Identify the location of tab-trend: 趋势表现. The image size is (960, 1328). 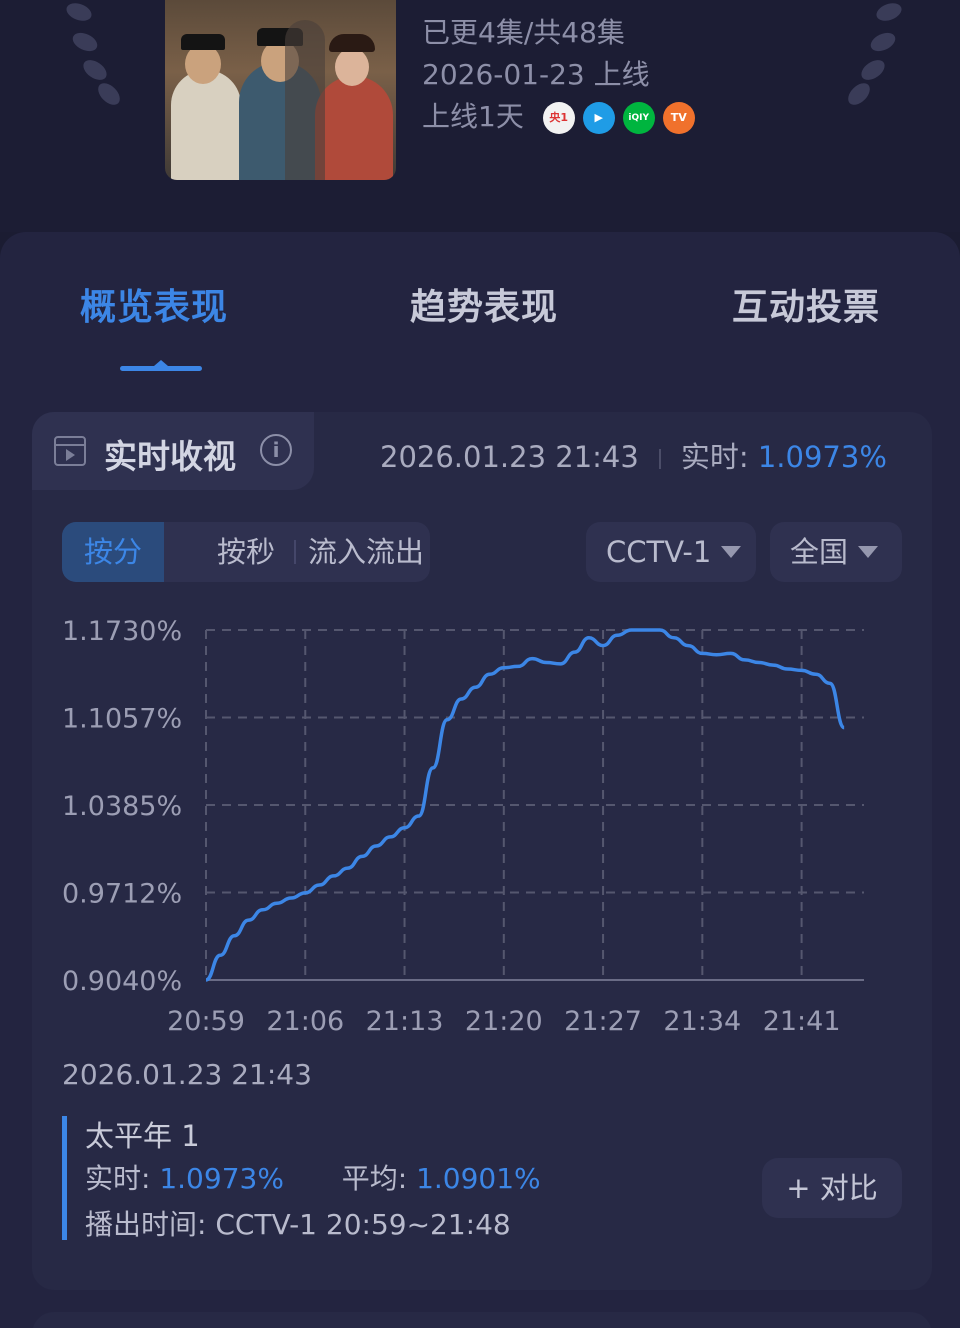
(484, 304).